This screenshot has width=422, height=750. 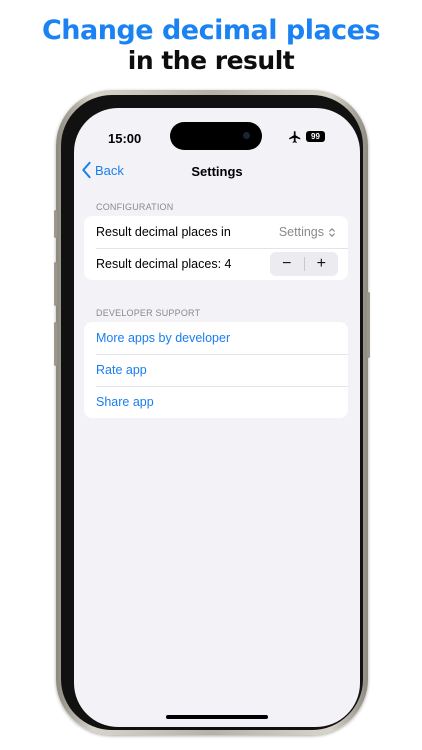 I want to click on navigation-bar: Back Settings, so click(x=217, y=173).